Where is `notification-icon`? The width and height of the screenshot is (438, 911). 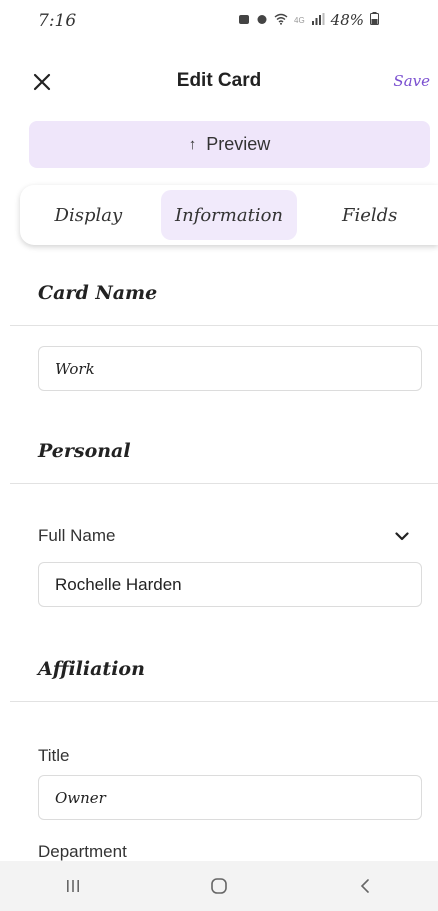
notification-icon is located at coordinates (244, 20).